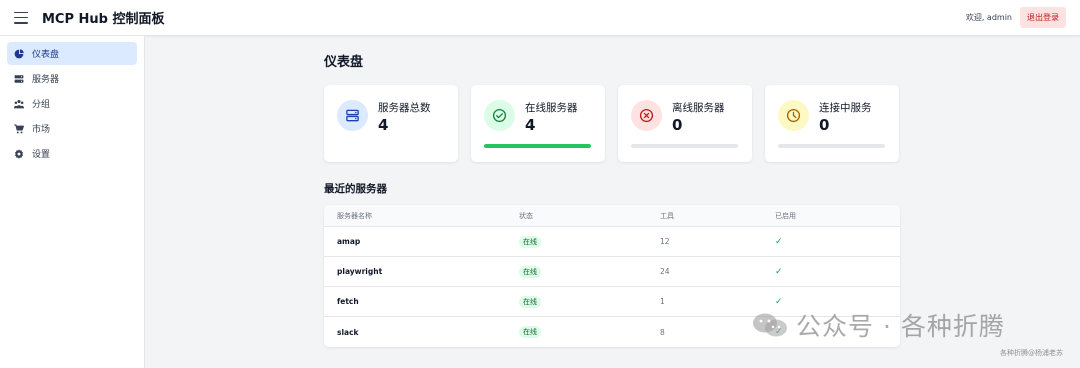 This screenshot has width=1080, height=368. Describe the element at coordinates (832, 123) in the screenshot. I see `stat-card-connecting: 连接中服务 0` at that location.